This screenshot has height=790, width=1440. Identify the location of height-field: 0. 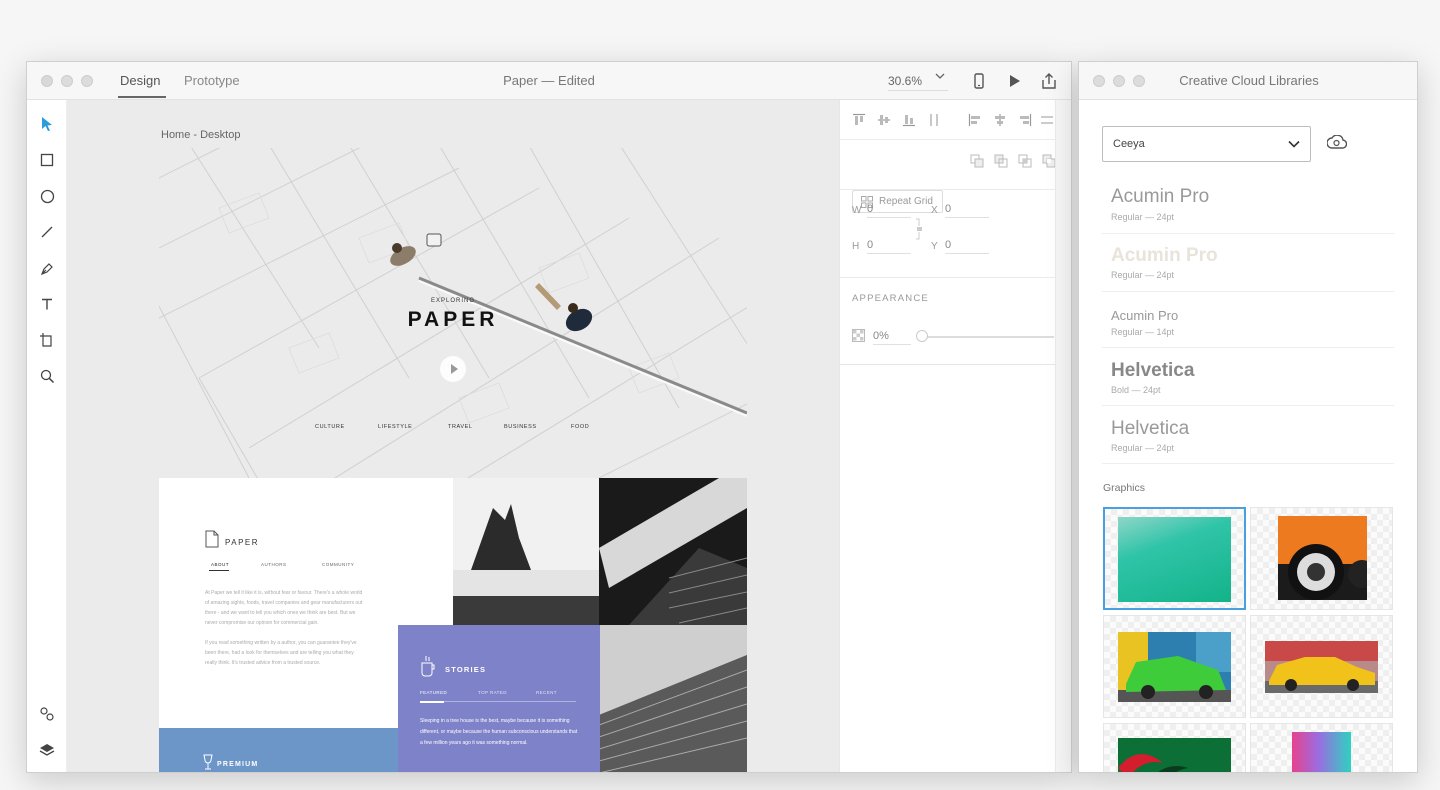
(889, 246).